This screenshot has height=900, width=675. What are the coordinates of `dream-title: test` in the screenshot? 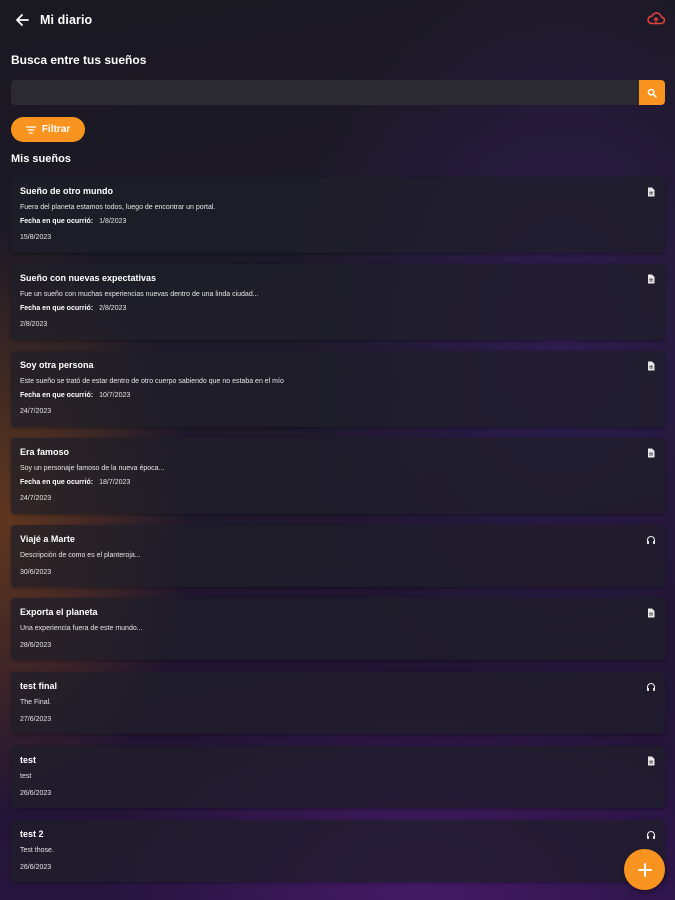 It's located at (28, 760).